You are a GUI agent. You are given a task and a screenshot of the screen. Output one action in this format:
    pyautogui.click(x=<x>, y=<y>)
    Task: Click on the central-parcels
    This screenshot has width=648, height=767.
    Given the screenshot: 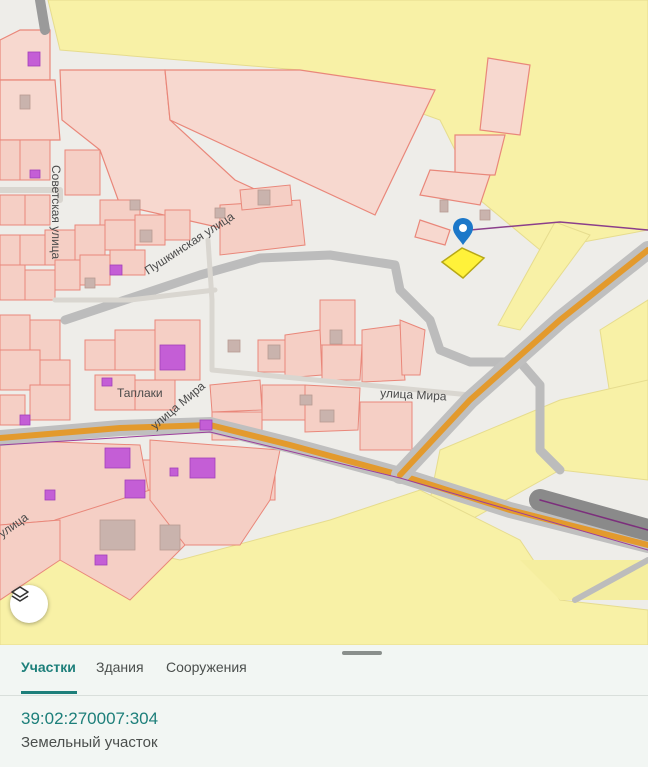 What is the action you would take?
    pyautogui.click(x=317, y=317)
    